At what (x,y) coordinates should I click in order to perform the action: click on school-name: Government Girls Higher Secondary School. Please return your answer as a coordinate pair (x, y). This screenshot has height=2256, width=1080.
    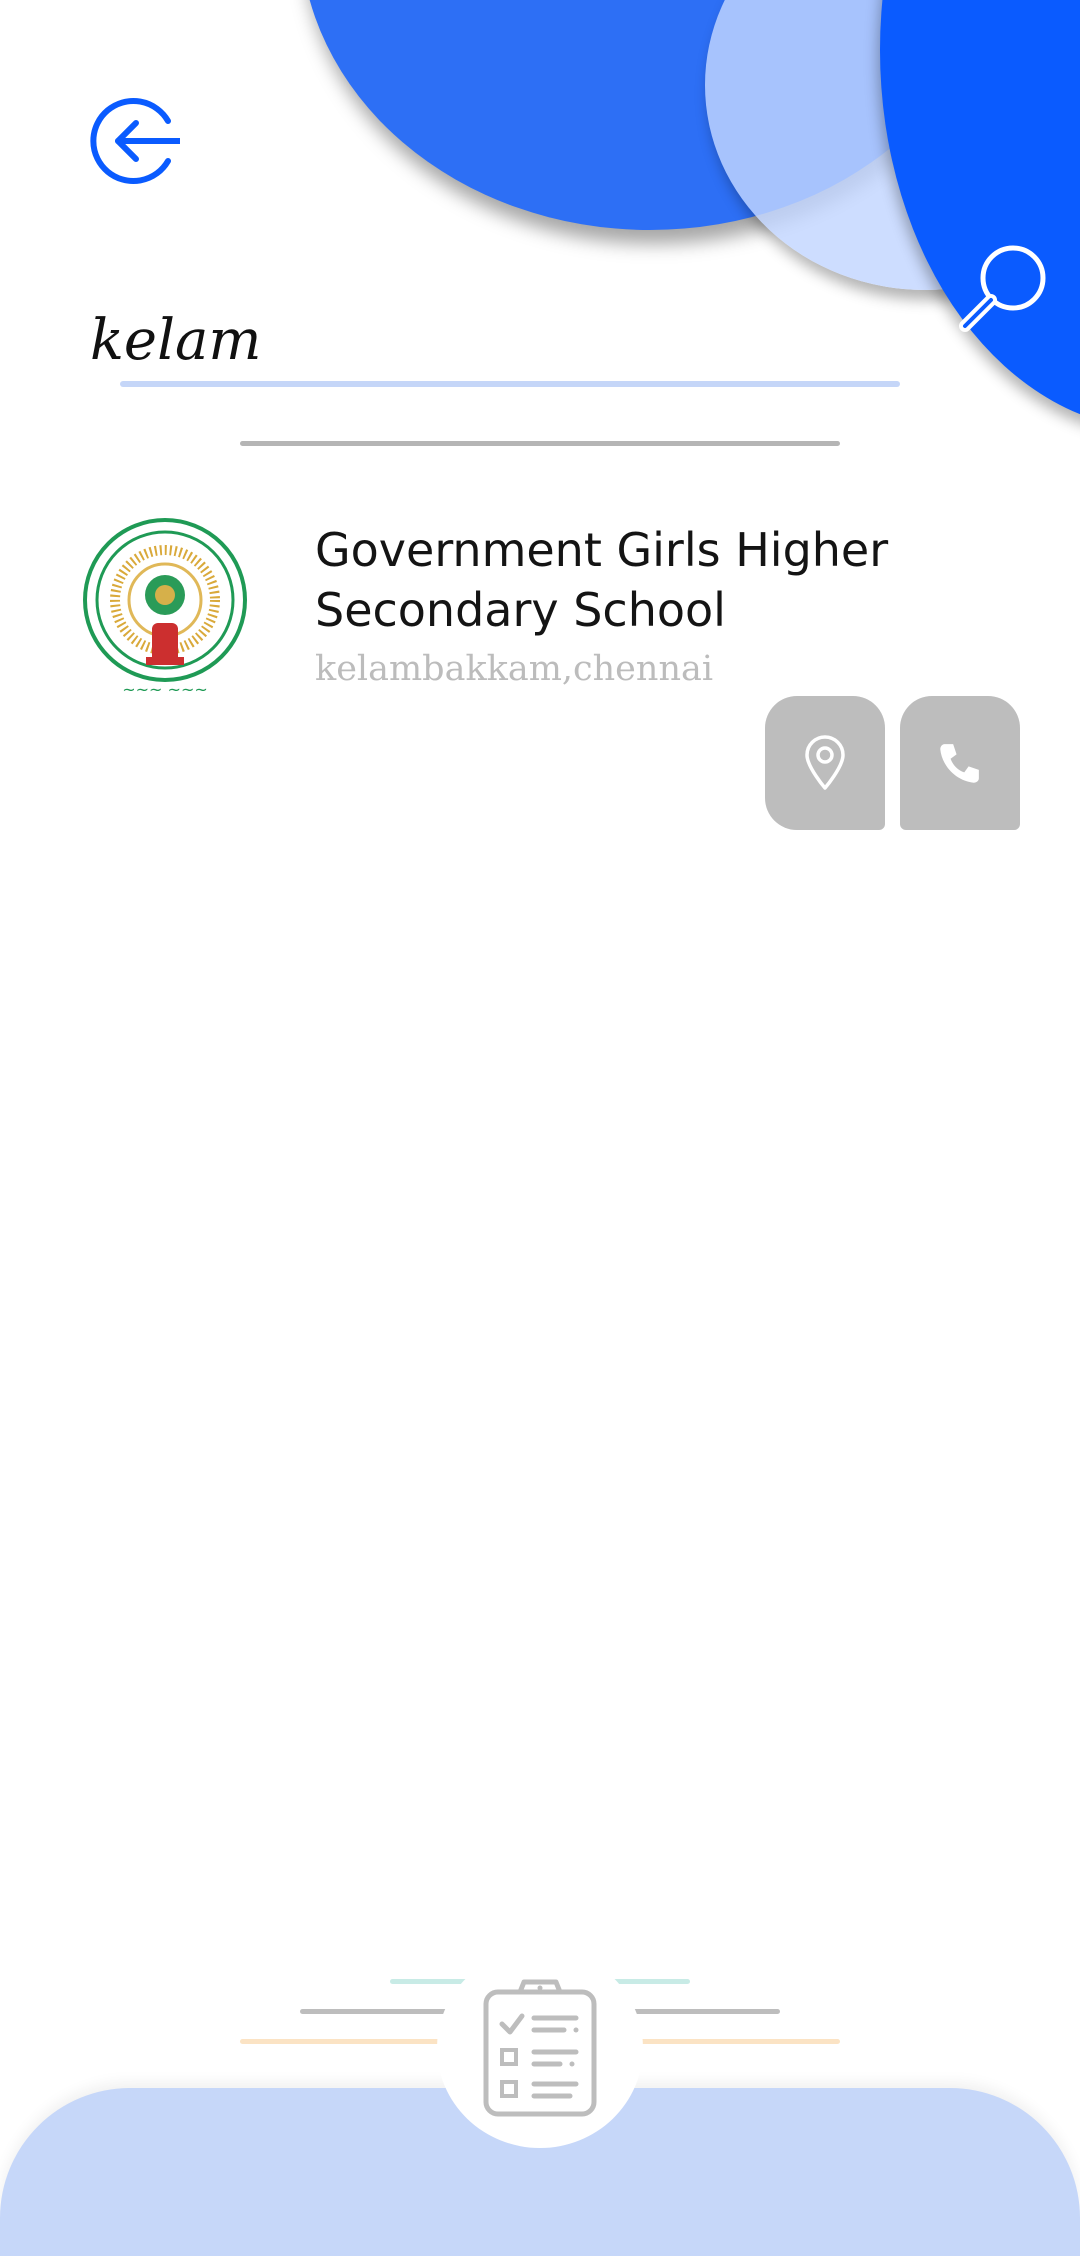
    Looking at the image, I should click on (602, 580).